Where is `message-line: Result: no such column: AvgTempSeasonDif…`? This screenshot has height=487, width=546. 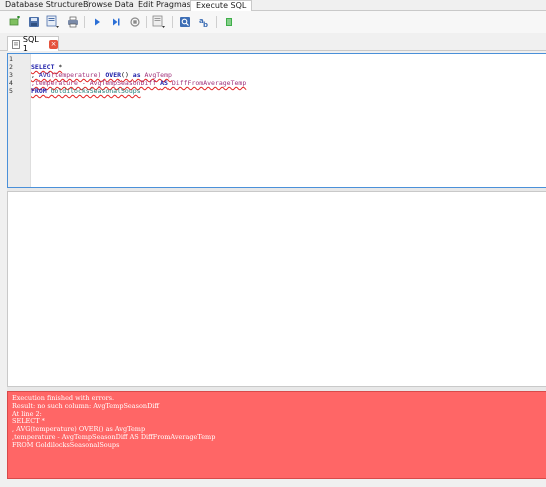
message-line: Result: no such column: AvgTempSeasonDif… is located at coordinates (85, 405).